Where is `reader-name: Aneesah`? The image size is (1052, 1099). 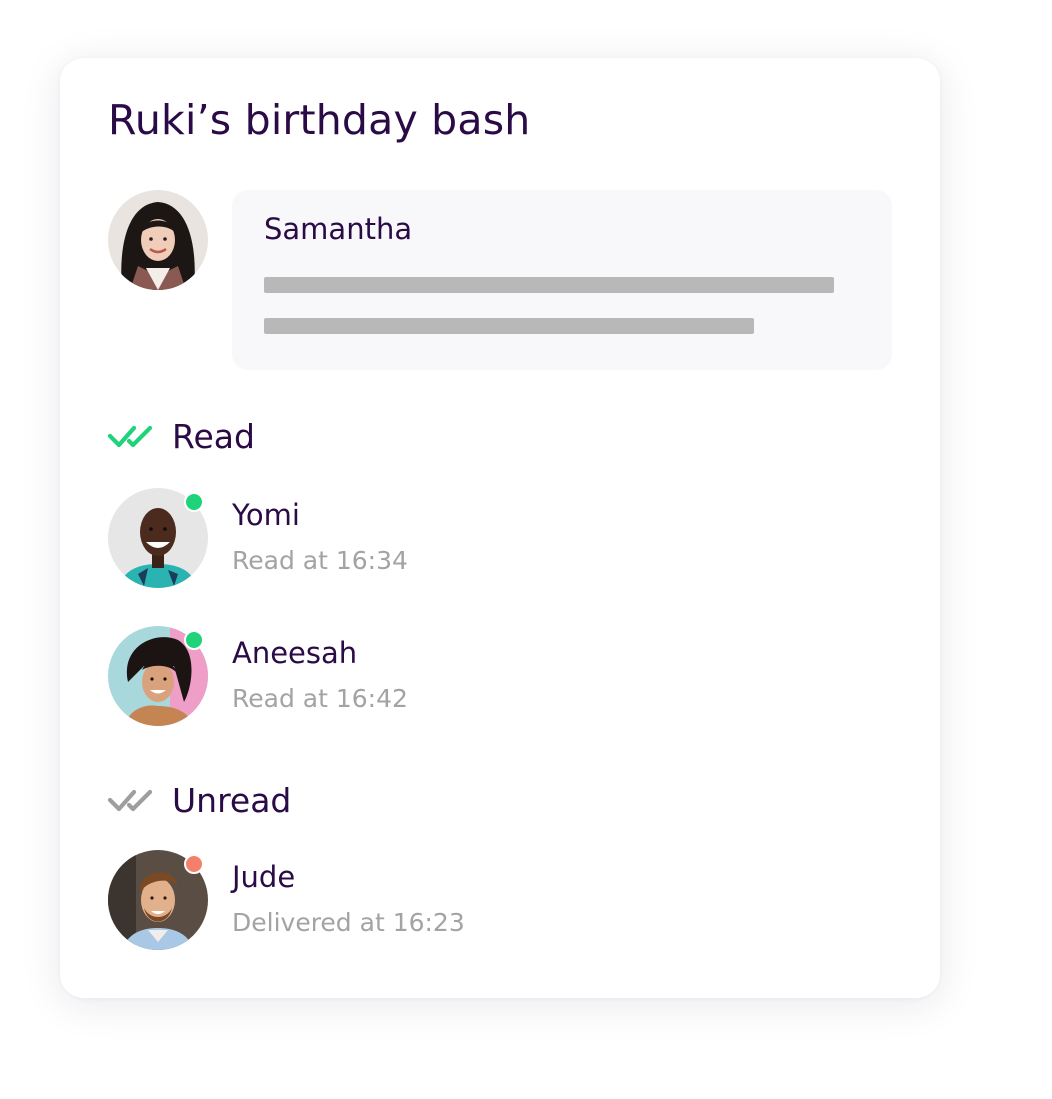
reader-name: Aneesah is located at coordinates (295, 653).